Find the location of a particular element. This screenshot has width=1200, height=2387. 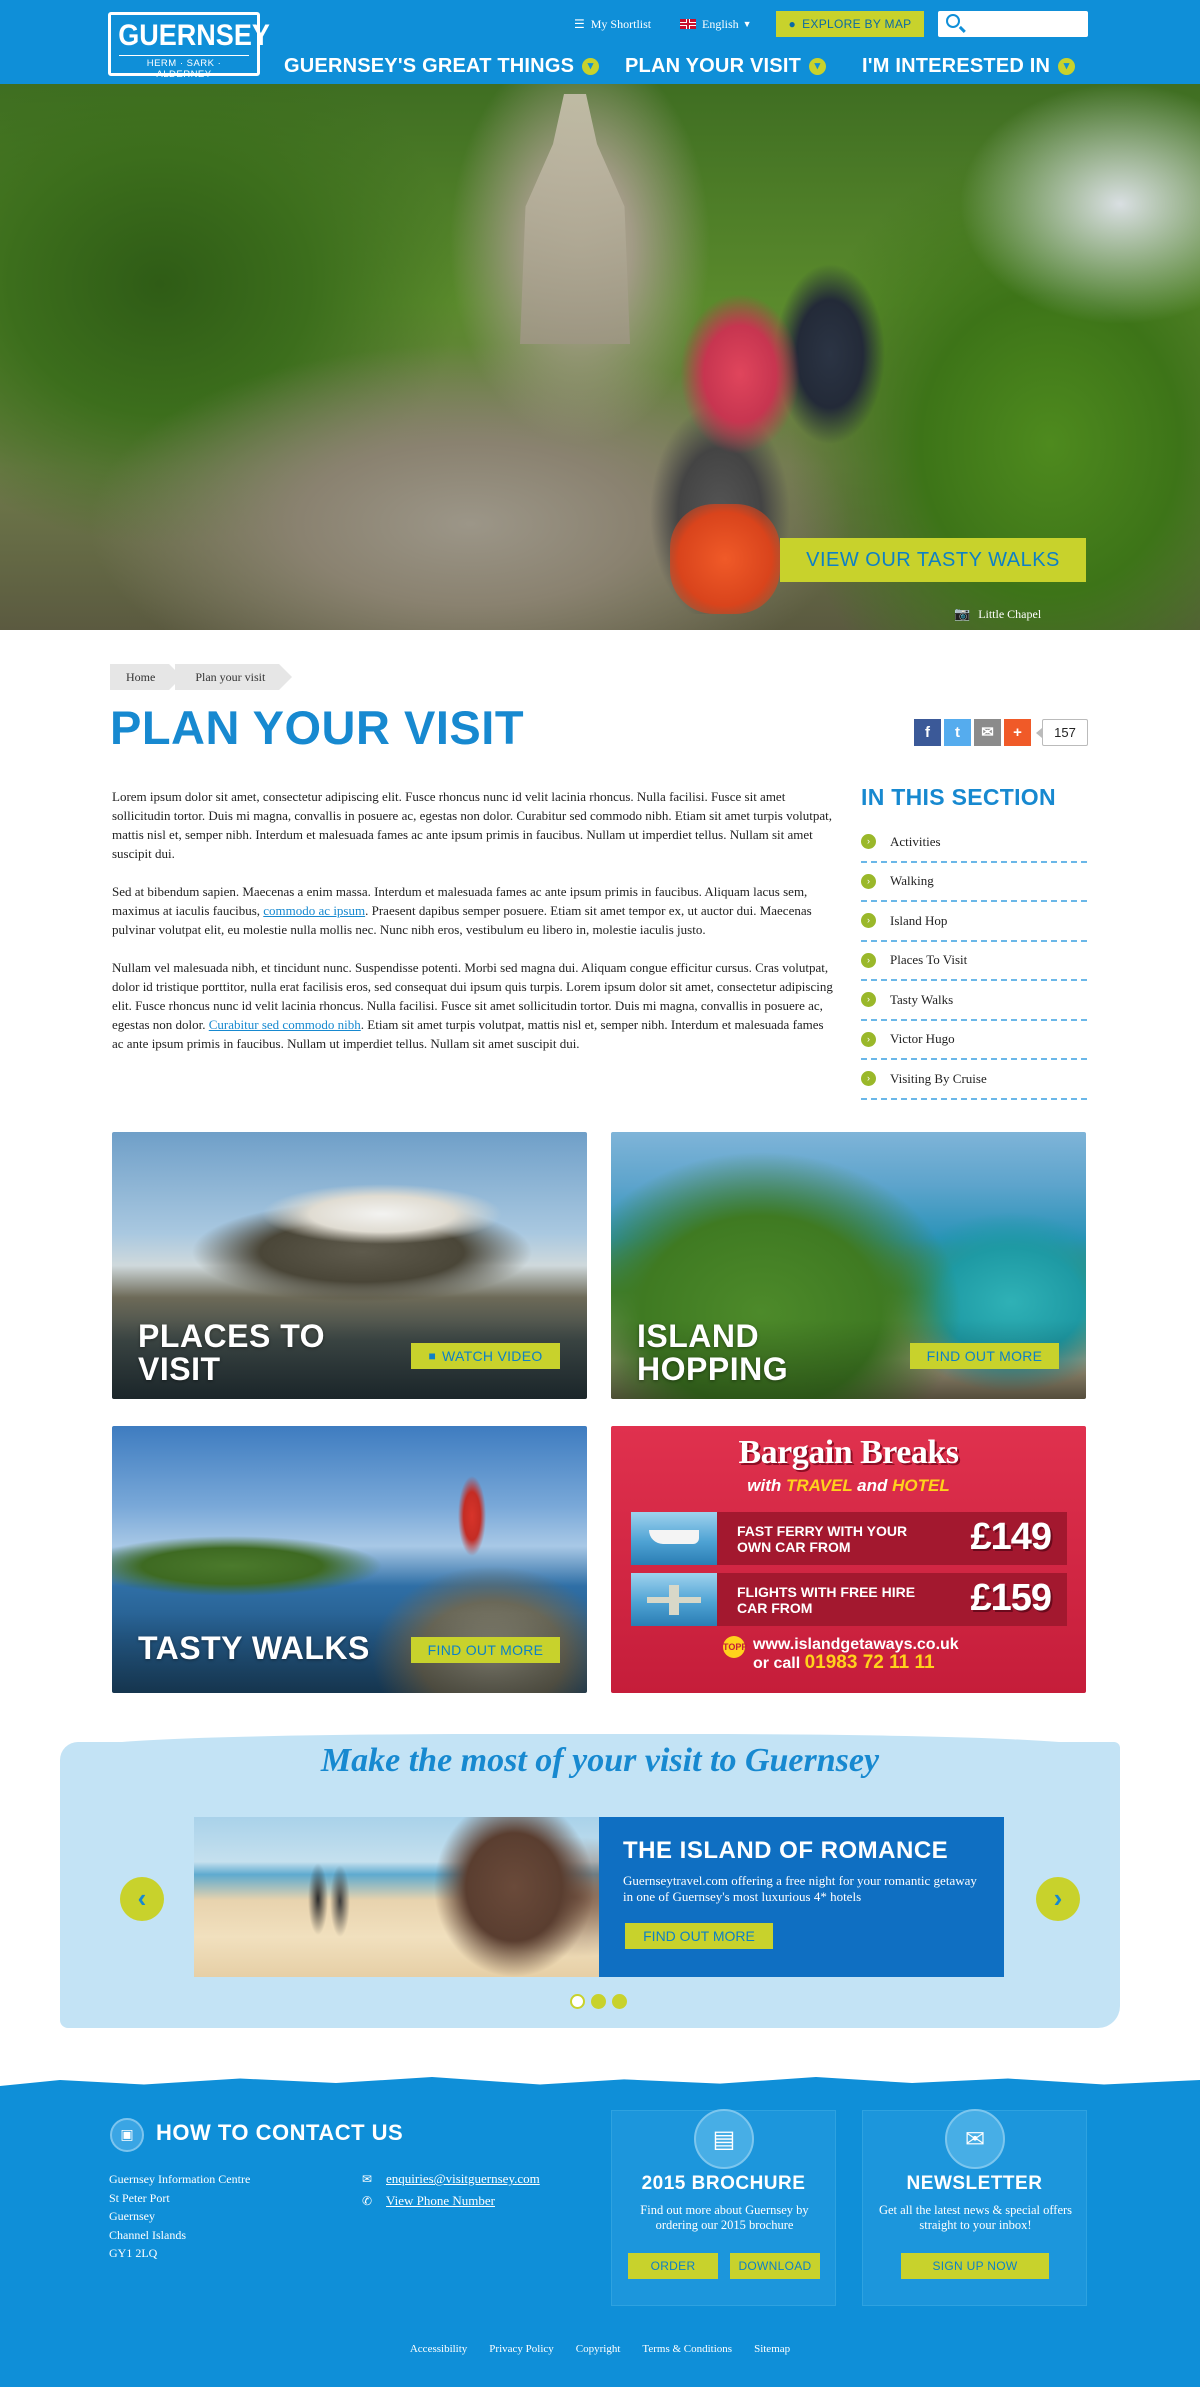

view-tasty-walks-button: VIEW OUR TASTY WALKS is located at coordinates (933, 560).